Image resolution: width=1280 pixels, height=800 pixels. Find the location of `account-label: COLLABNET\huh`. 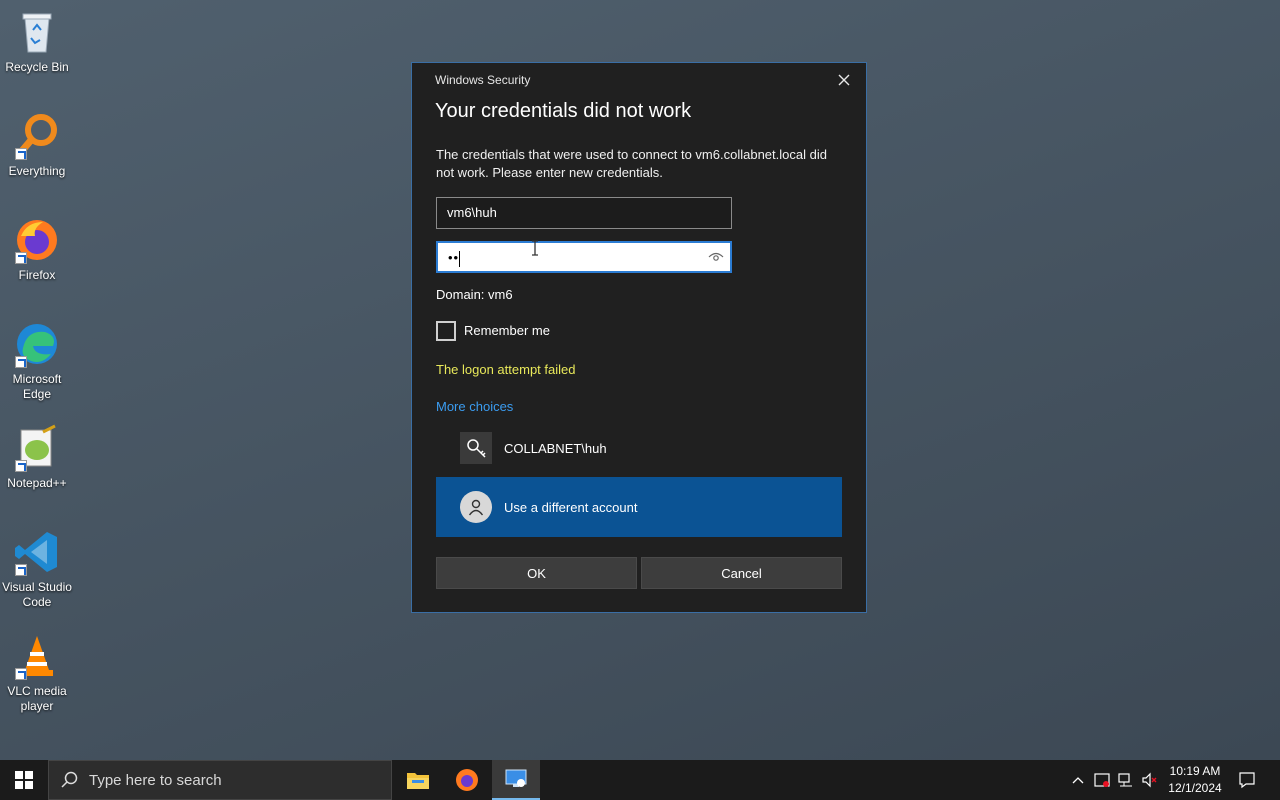

account-label: COLLABNET\huh is located at coordinates (555, 448).